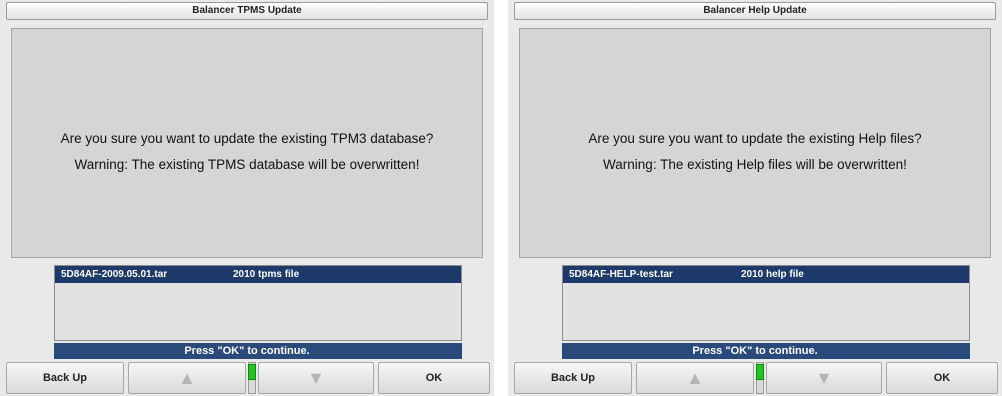 This screenshot has width=1002, height=396. I want to click on file-list: 5D84AF-HELP-test.tar 2010 help file, so click(766, 303).